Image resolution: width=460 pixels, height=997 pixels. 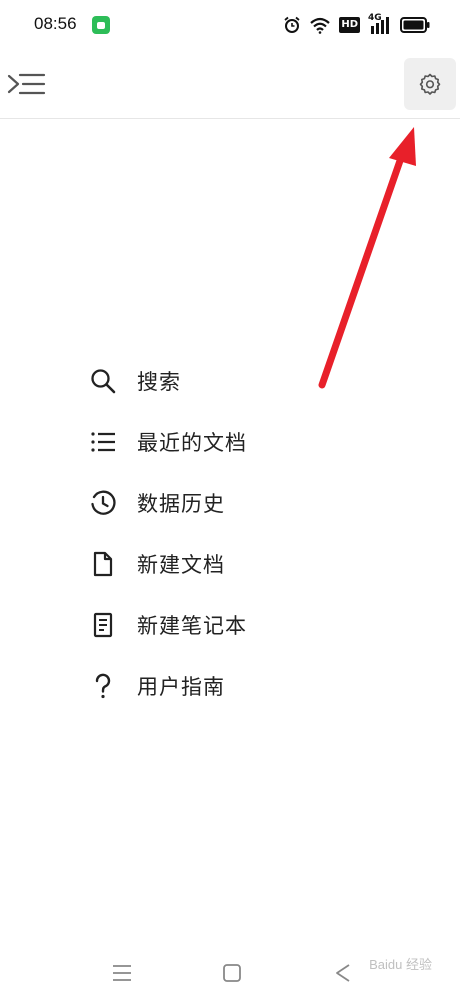 What do you see at coordinates (103, 625) in the screenshot?
I see `notebook-icon` at bounding box center [103, 625].